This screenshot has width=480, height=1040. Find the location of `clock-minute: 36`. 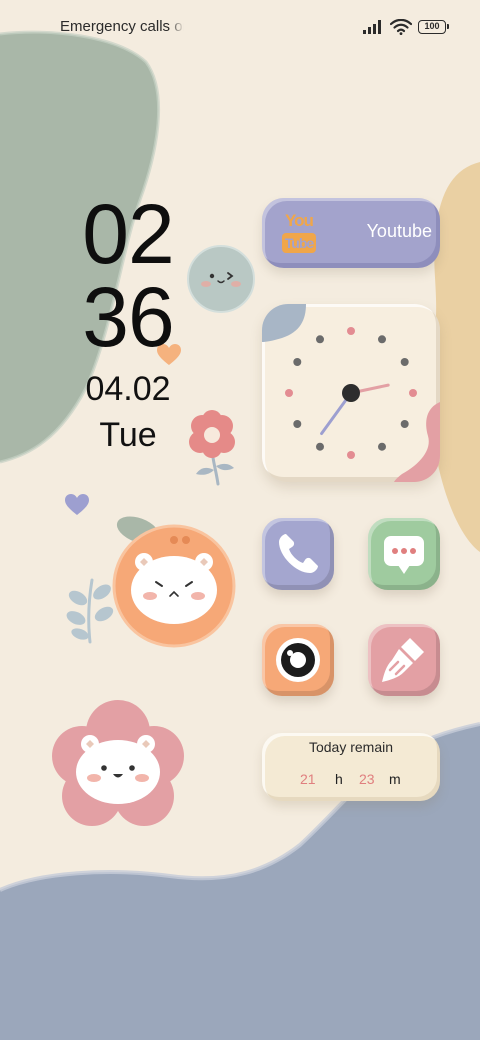

clock-minute: 36 is located at coordinates (128, 317).